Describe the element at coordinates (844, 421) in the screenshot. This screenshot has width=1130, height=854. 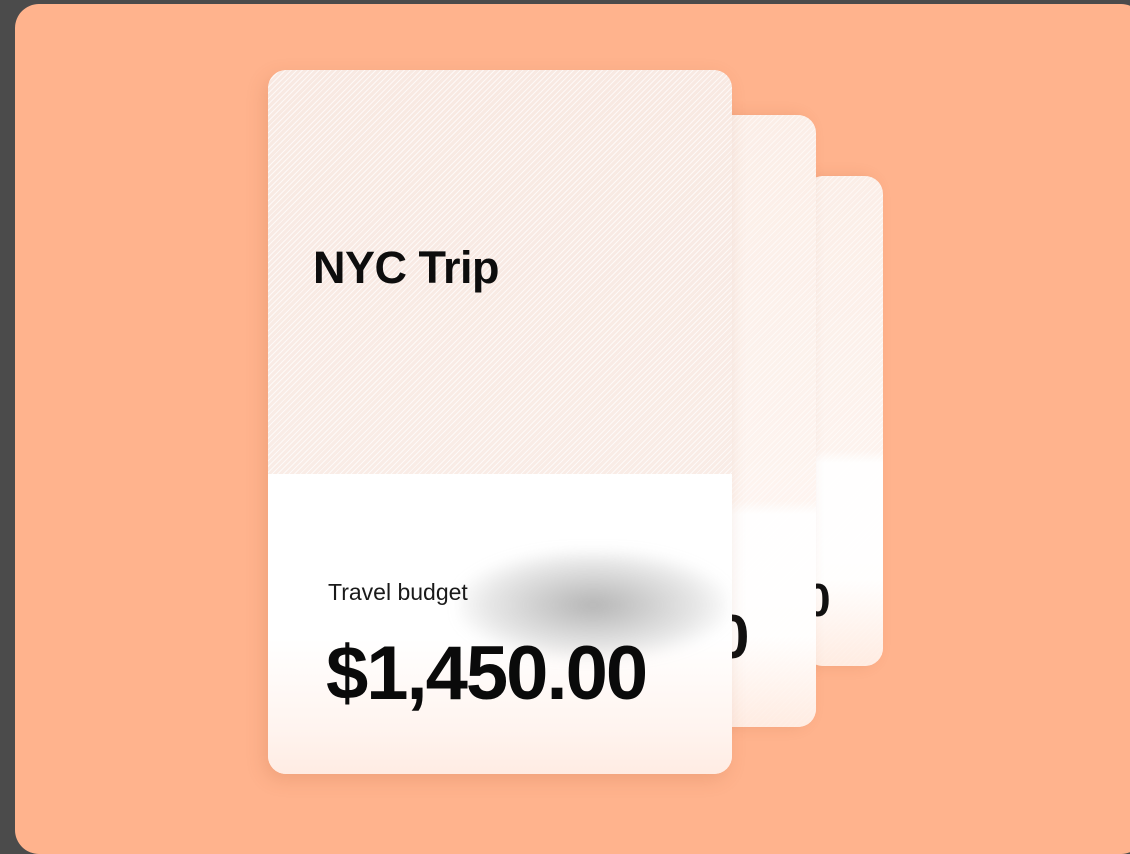
I see `budget-card-back-2: 0` at that location.